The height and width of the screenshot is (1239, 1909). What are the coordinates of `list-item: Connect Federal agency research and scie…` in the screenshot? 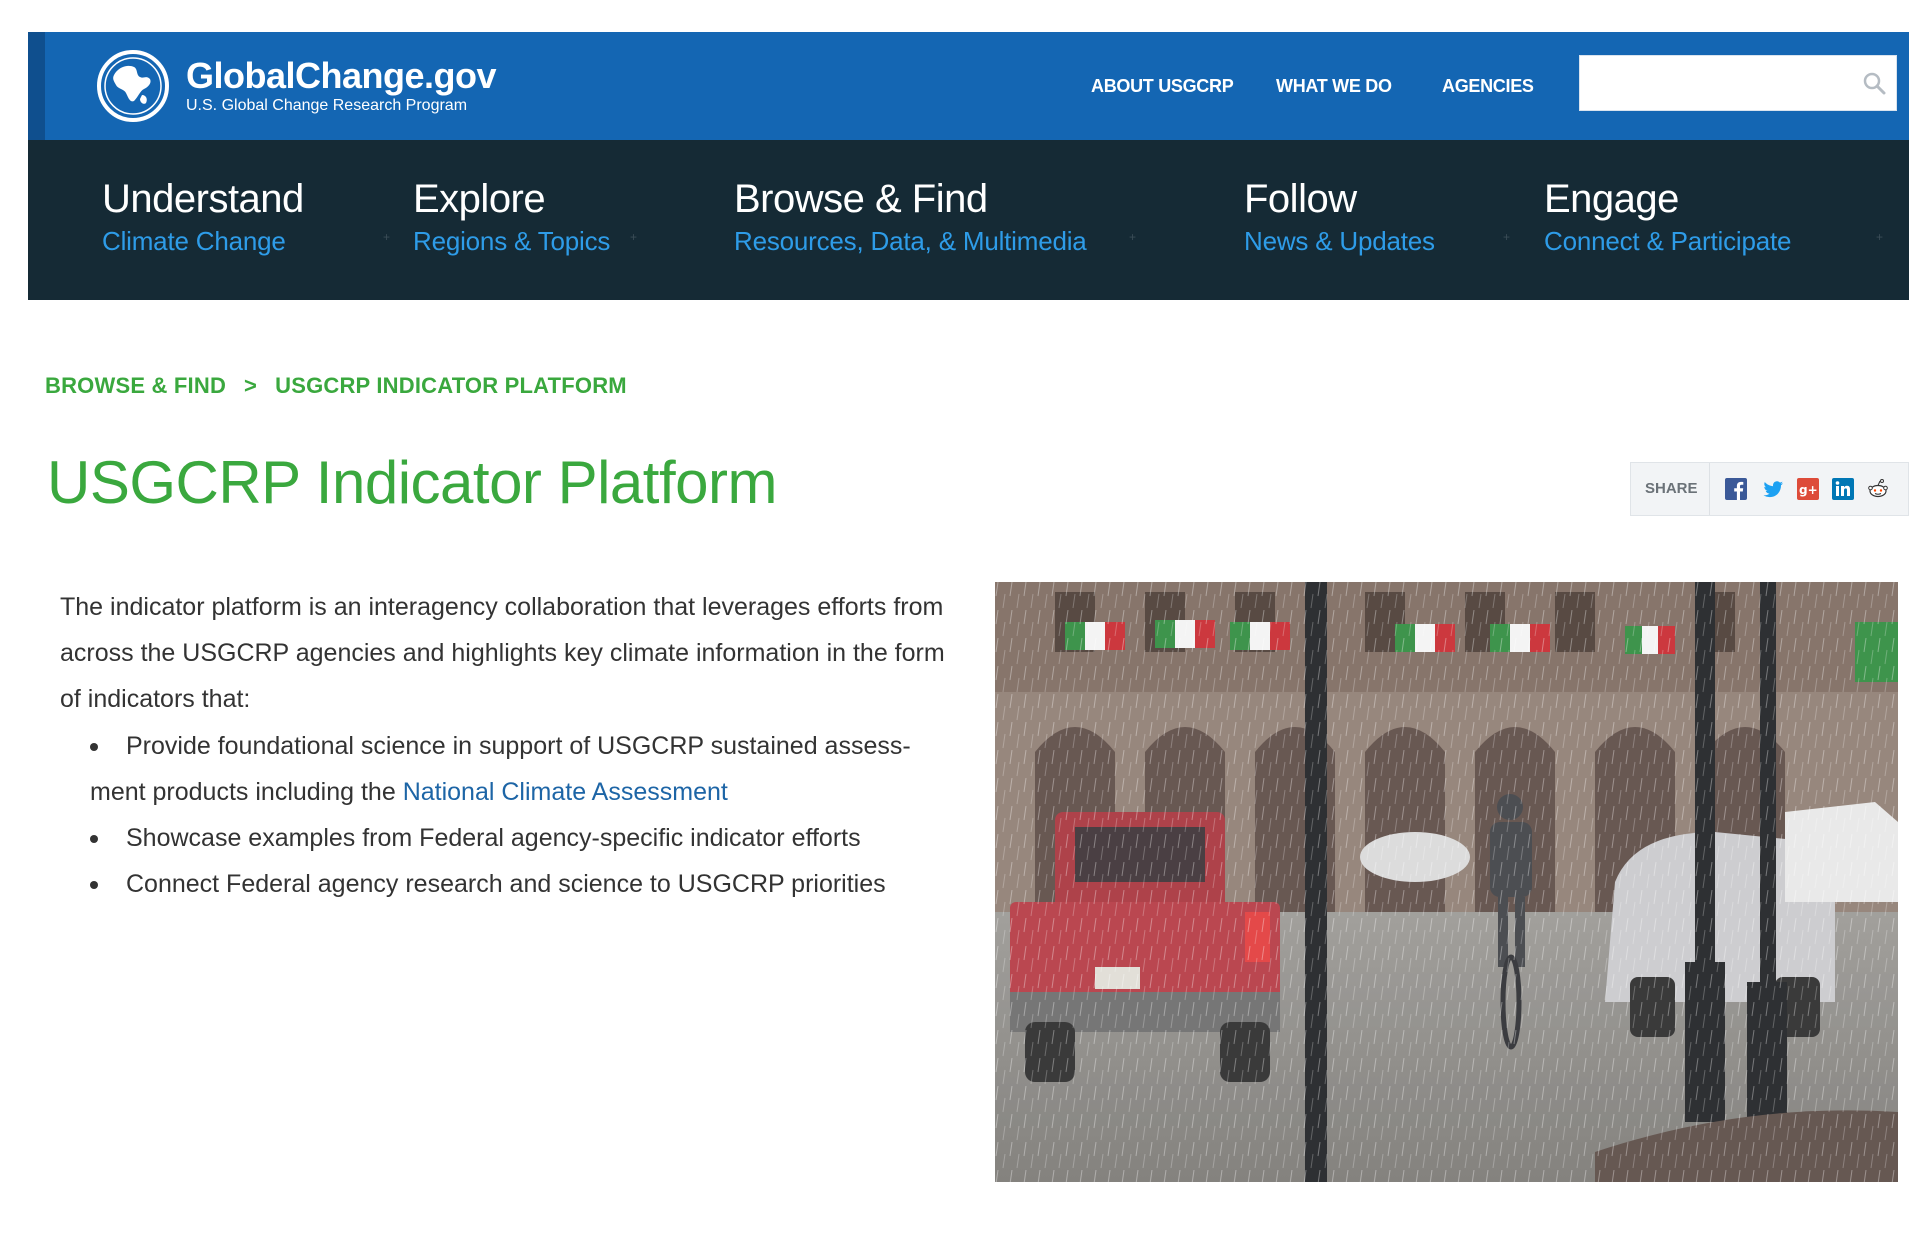 It's located at (510, 884).